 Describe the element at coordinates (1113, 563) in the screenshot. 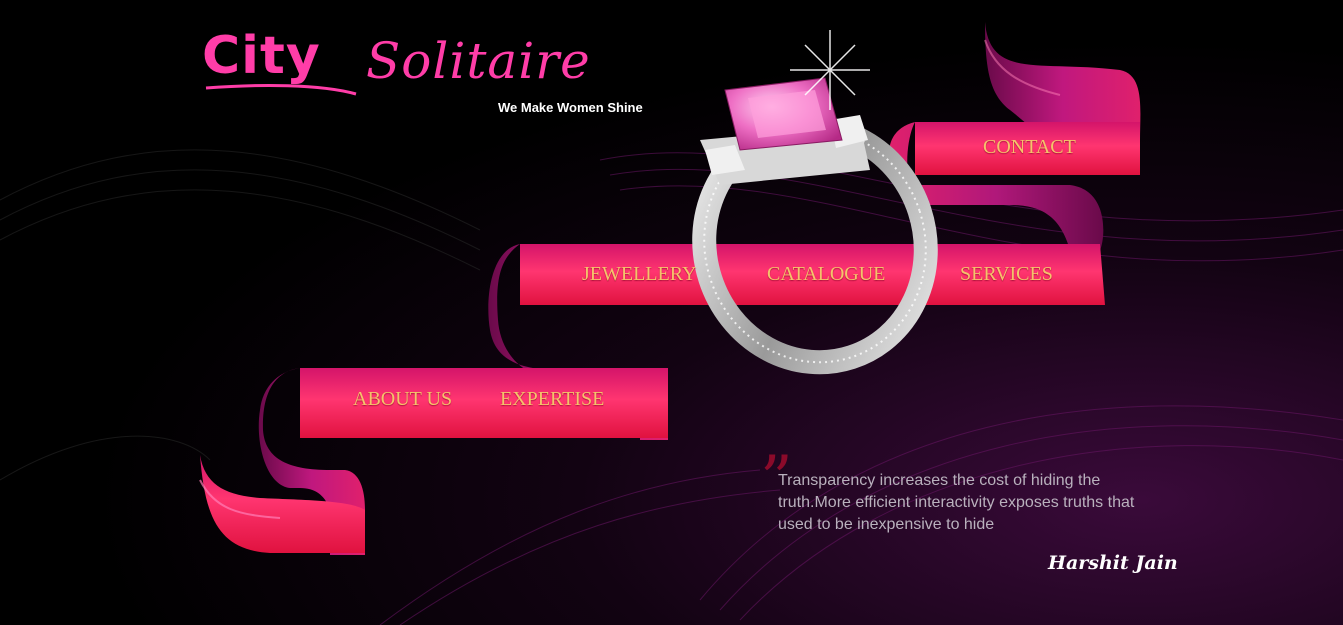

I see `quote-author: Harshit Jain` at that location.